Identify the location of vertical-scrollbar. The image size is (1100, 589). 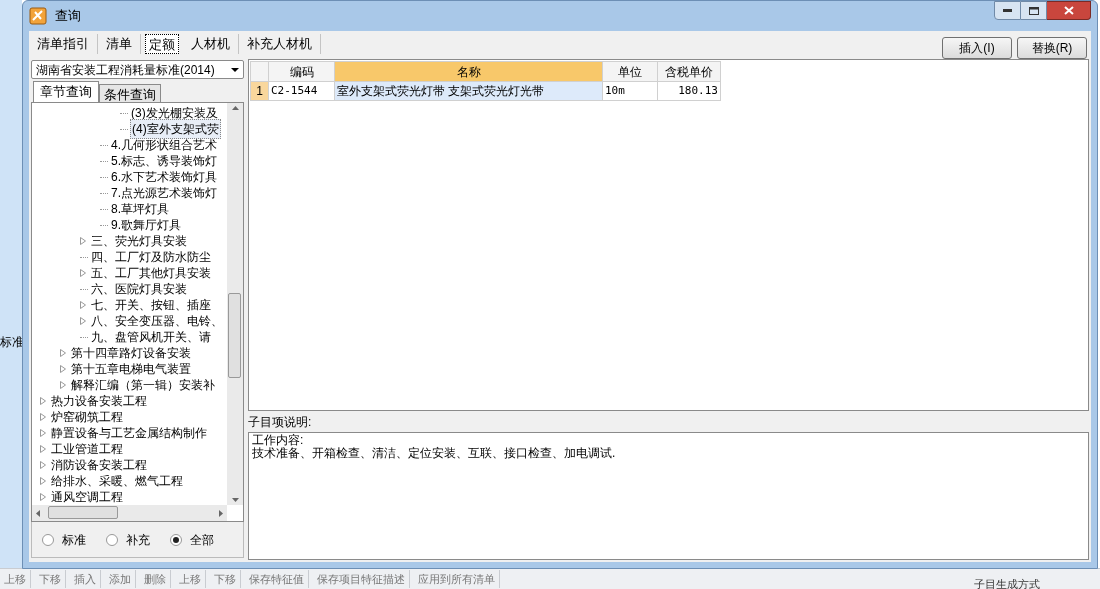
(235, 304).